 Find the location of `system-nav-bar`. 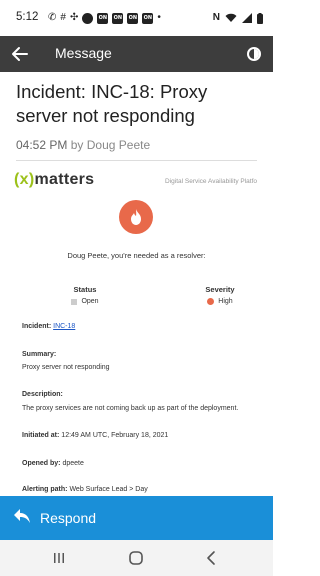

system-nav-bar is located at coordinates (136, 558).